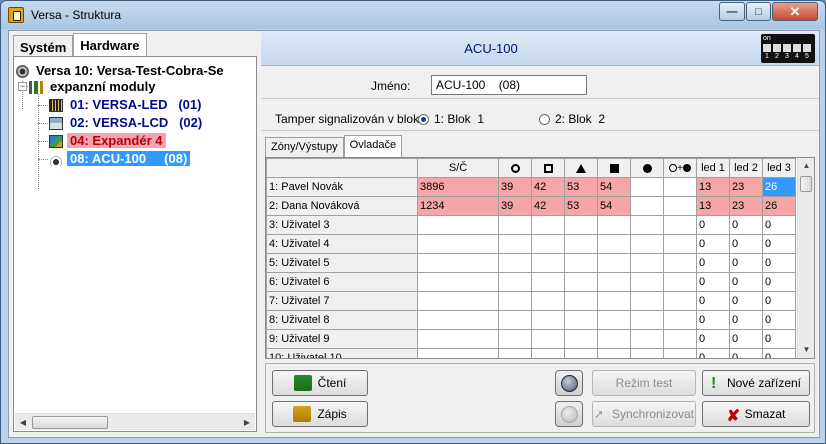 This screenshot has height=444, width=826. What do you see at coordinates (531, 244) in the screenshot?
I see `table-row: 4: Uživatel 4000` at bounding box center [531, 244].